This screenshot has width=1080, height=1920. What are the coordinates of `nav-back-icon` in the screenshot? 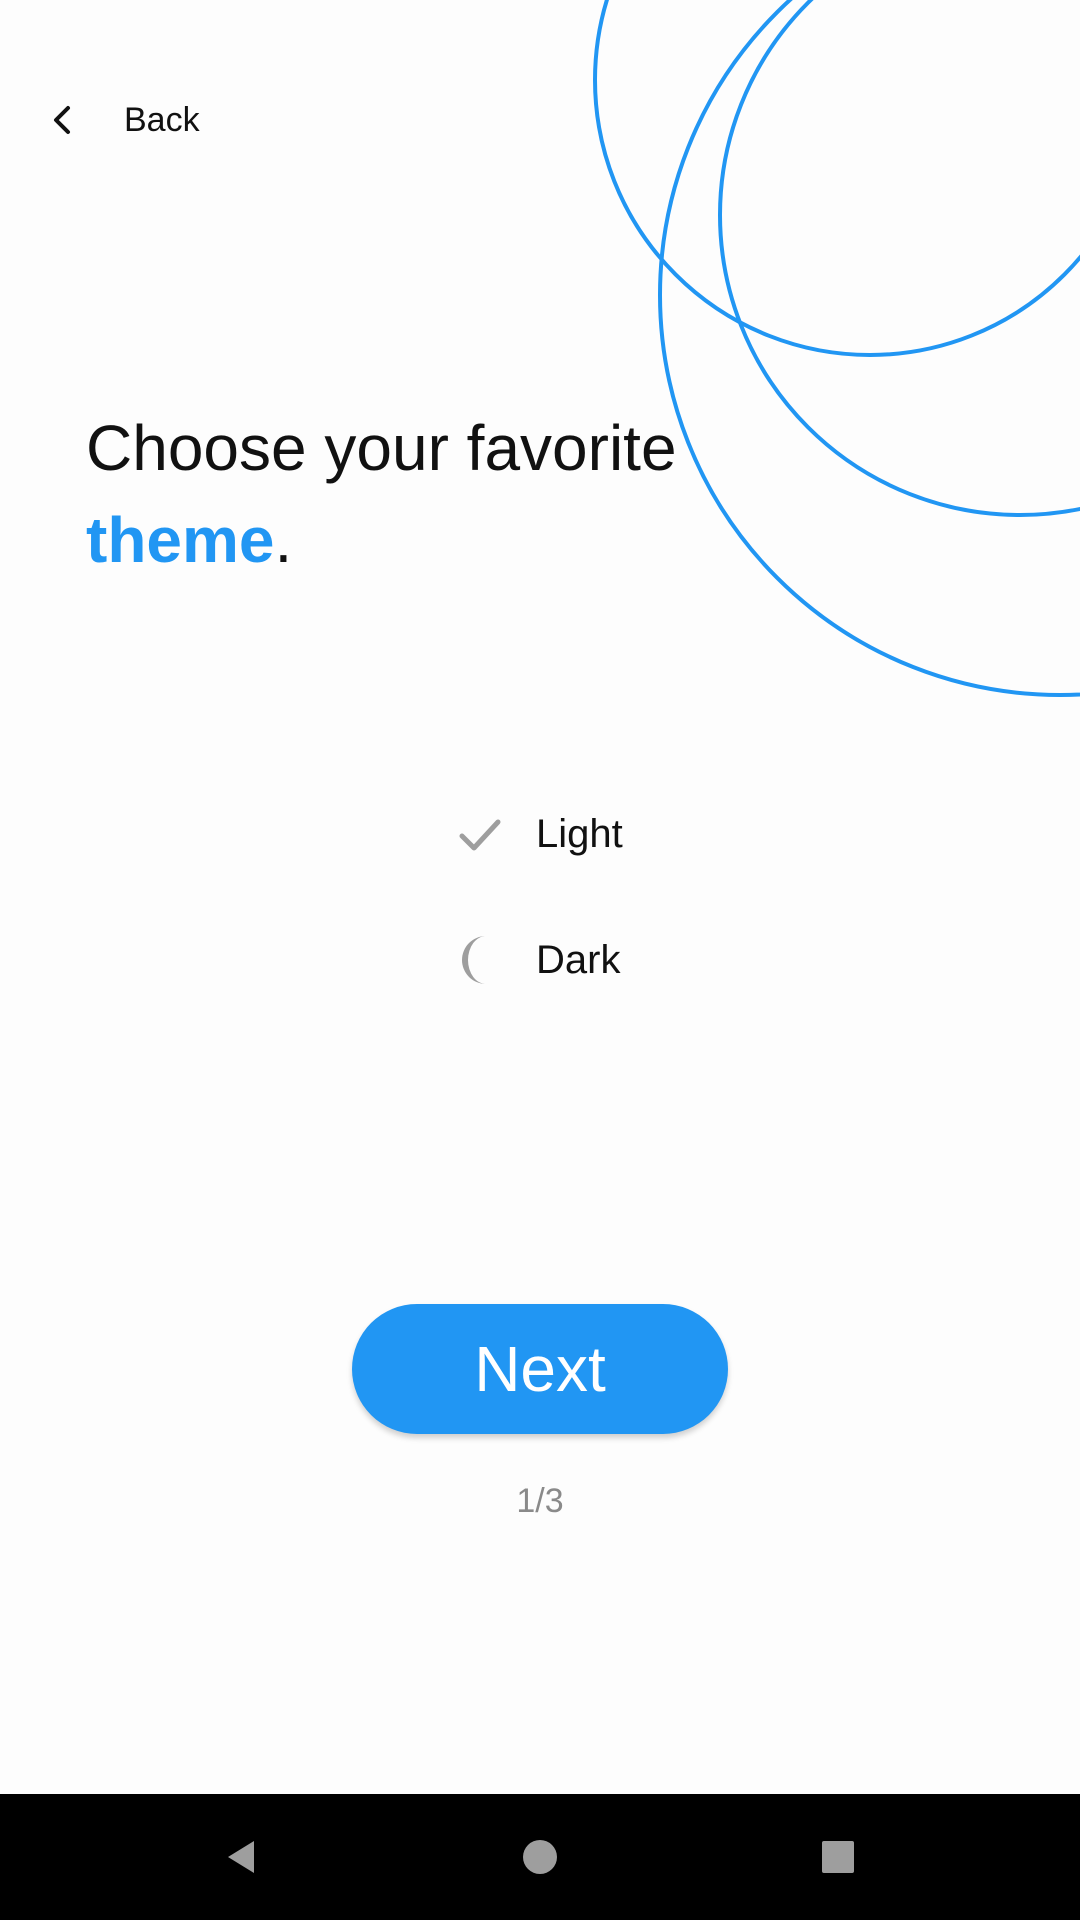 It's located at (242, 1857).